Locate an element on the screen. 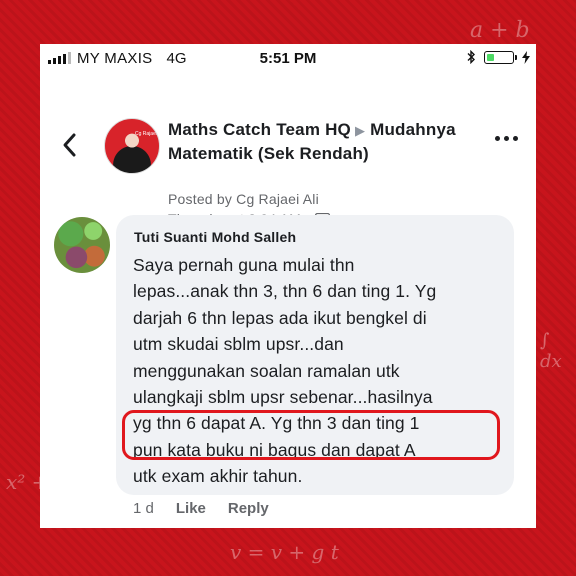 The image size is (576, 576). status-bar: MY MAXIS 4G 5:51 PM is located at coordinates (288, 58).